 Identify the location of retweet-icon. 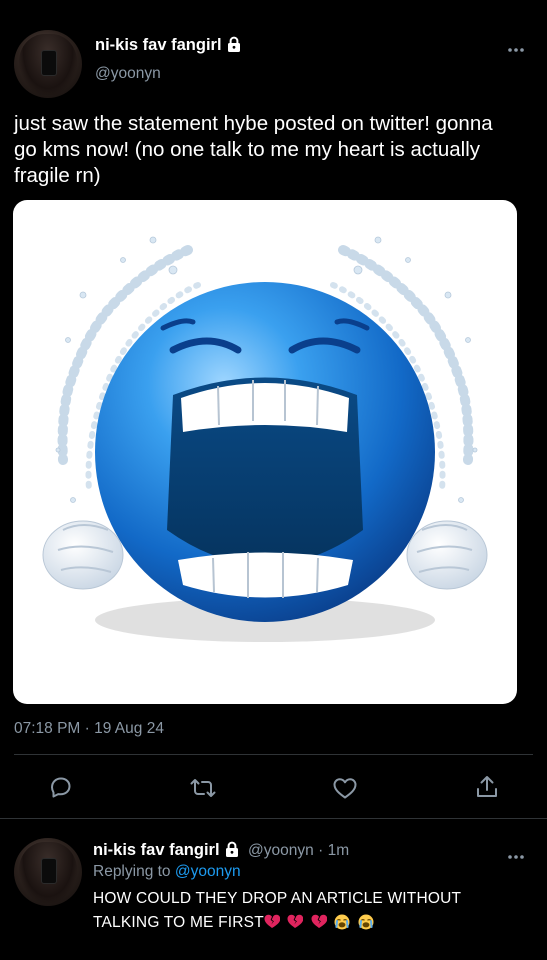
(203, 788).